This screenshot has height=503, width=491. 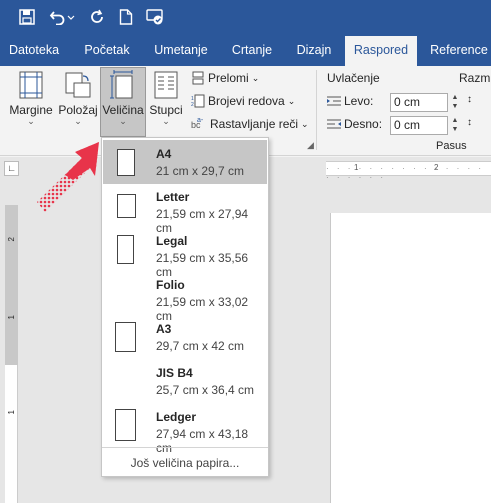 I want to click on indent-right-input: 0 cm, so click(x=419, y=125).